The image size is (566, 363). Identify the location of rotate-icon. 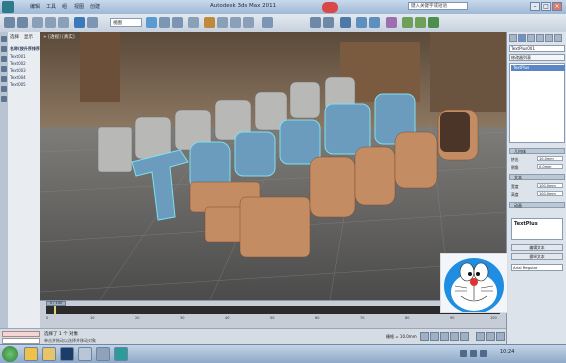
(164, 22).